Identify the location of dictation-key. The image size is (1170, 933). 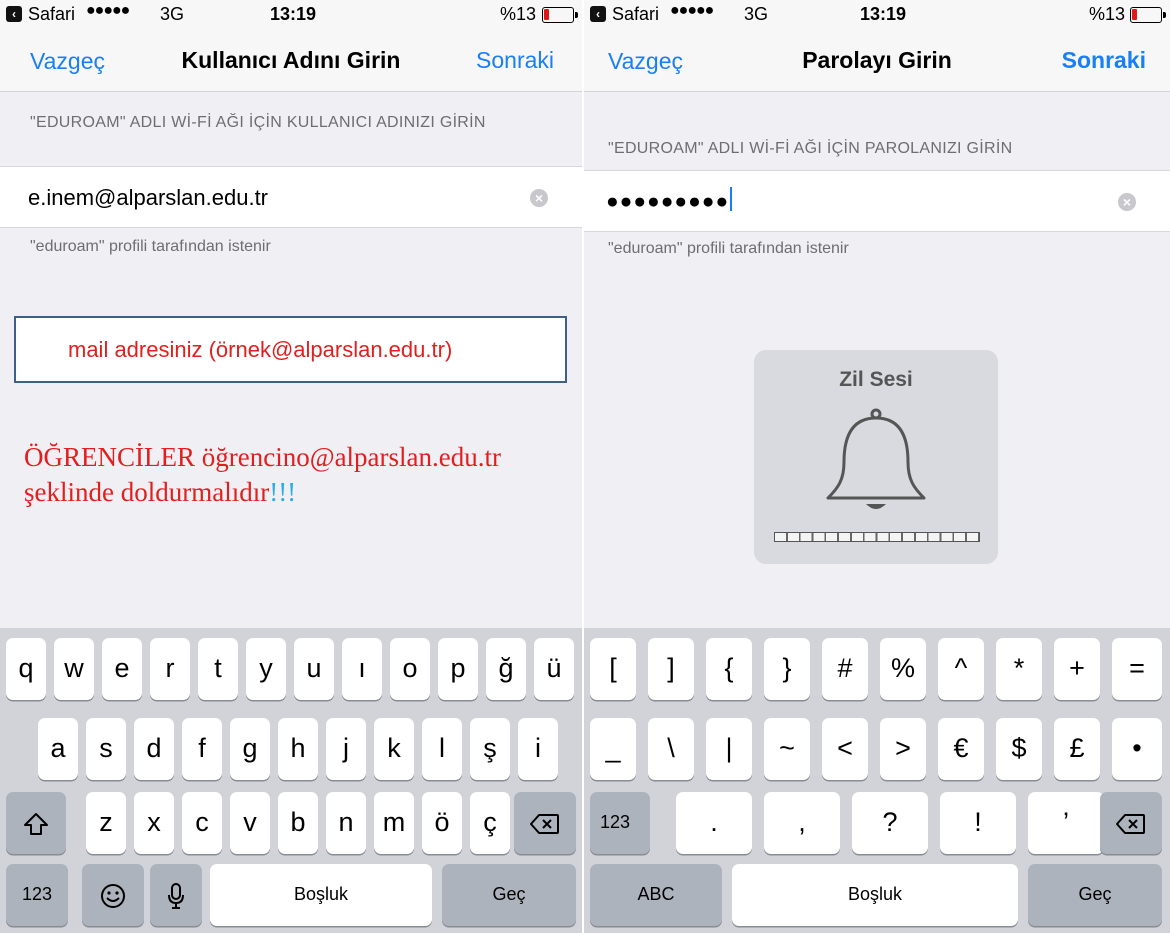
(176, 895).